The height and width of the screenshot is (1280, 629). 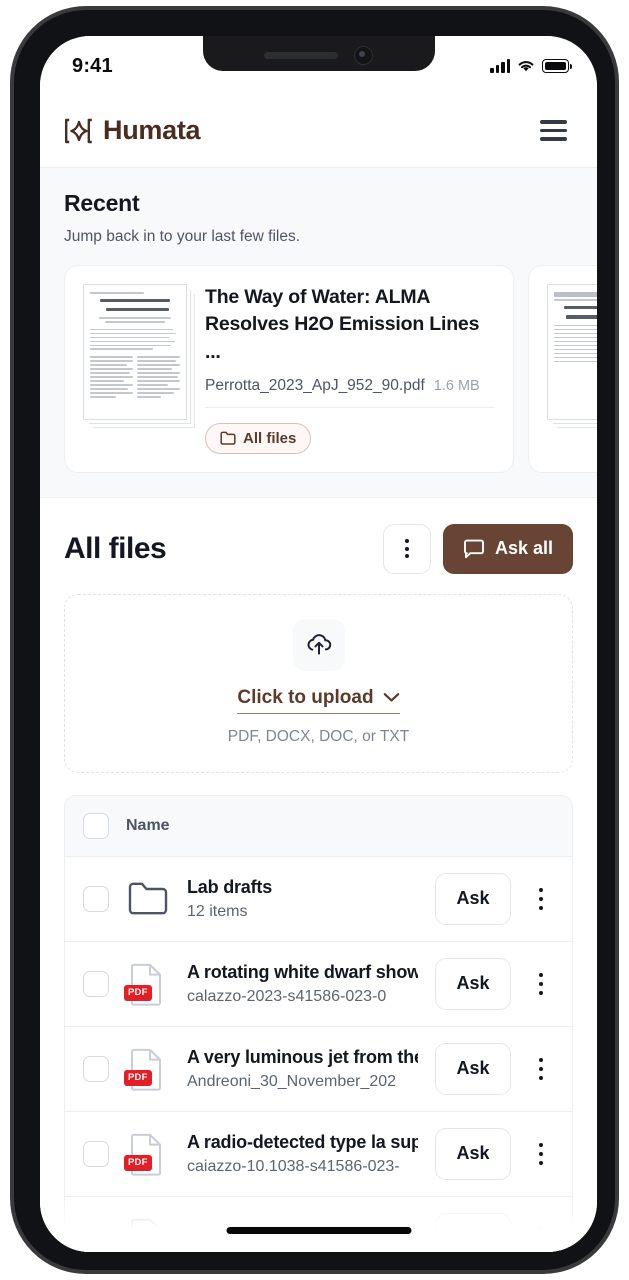 What do you see at coordinates (302, 1141) in the screenshot?
I see `row-name: A radio-detected type la sup` at bounding box center [302, 1141].